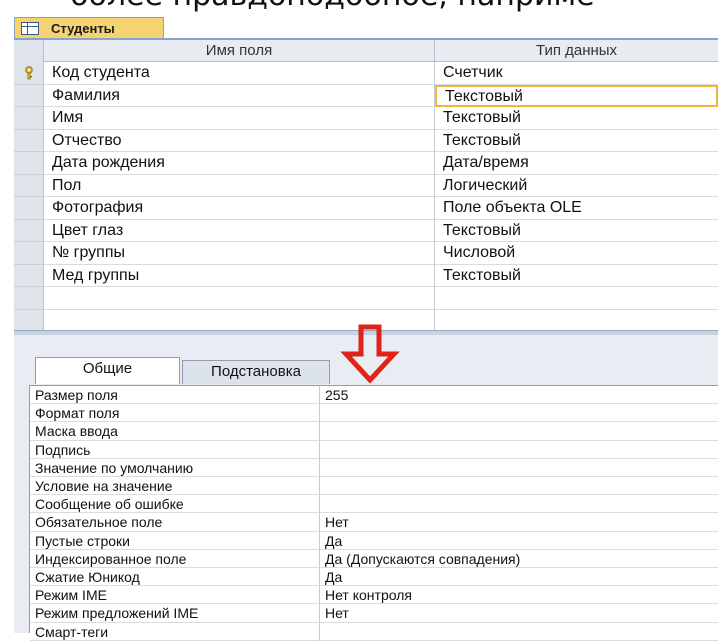 The width and height of the screenshot is (718, 641). I want to click on field-row: Имя Текстовый, so click(366, 118).